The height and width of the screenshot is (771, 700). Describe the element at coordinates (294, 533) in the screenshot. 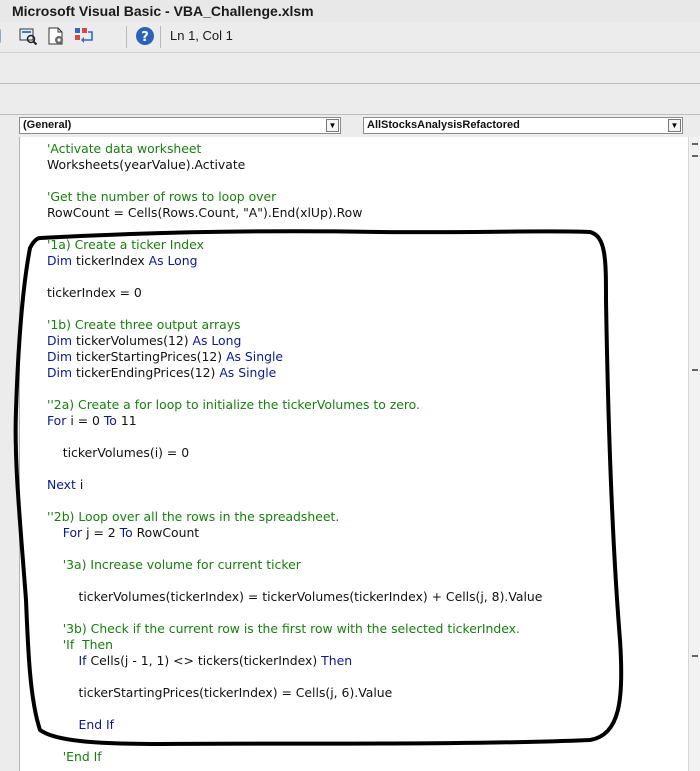

I see `code-line: For j = 2 To RowCount` at that location.